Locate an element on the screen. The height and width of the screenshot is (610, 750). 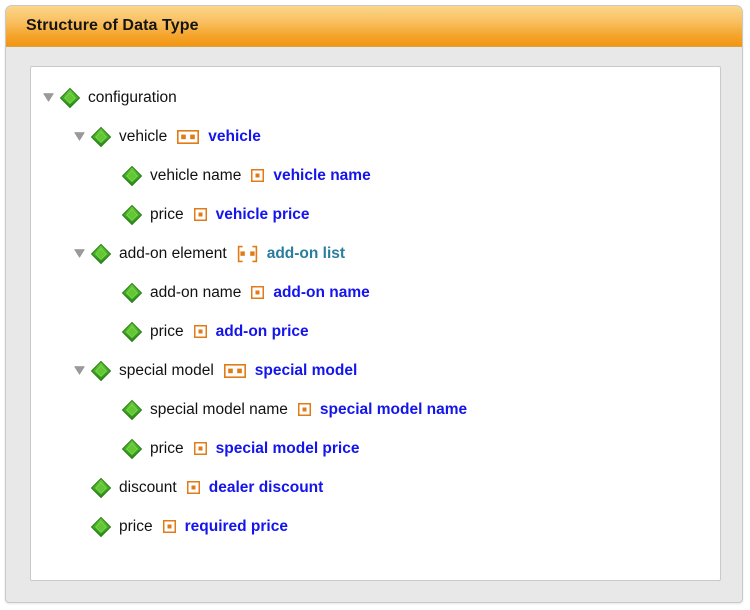
list-type-icon is located at coordinates (247, 254).